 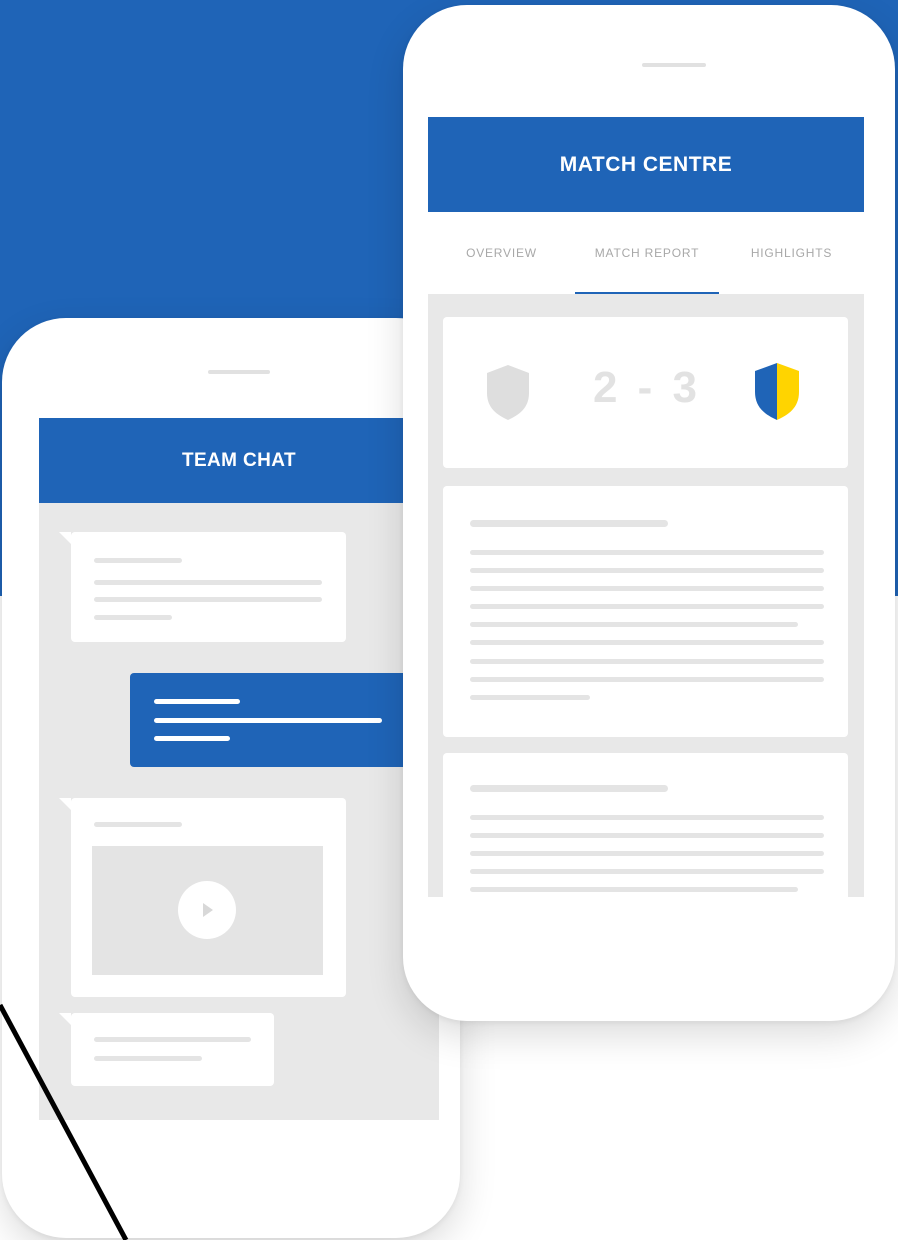 I want to click on match-centre-title: MATCH CENTRE, so click(x=646, y=164).